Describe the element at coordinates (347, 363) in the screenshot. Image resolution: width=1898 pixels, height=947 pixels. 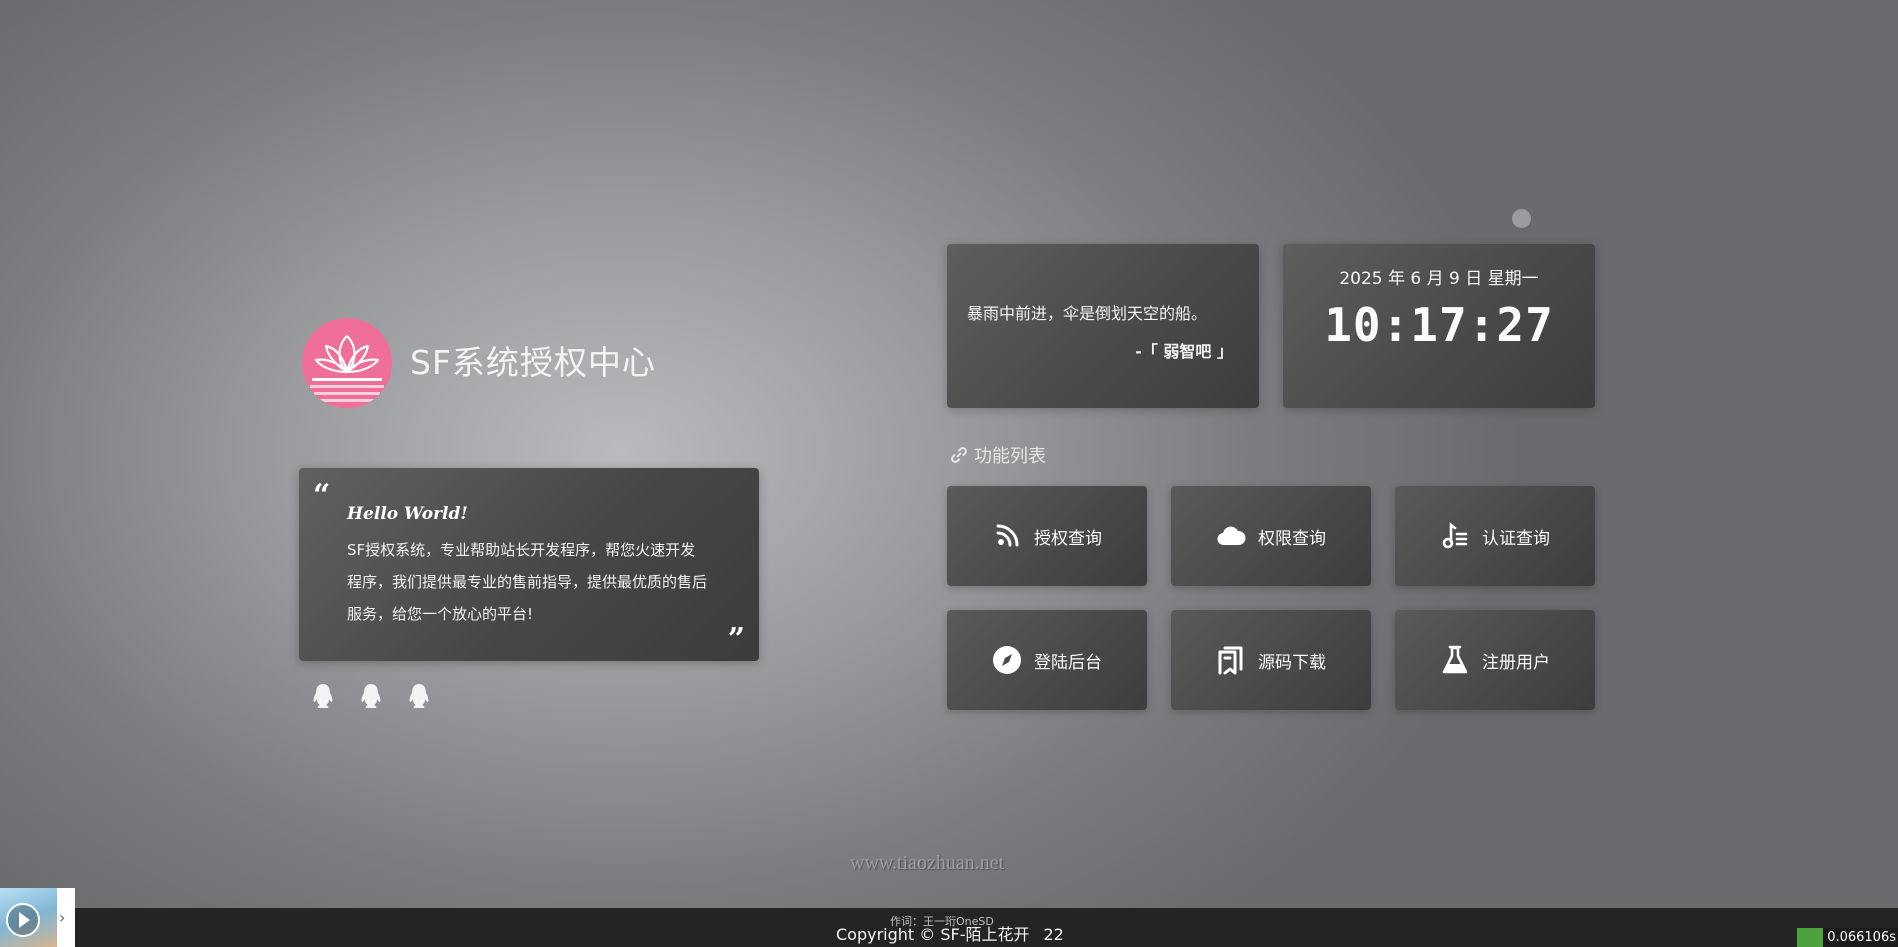
I see `logo` at that location.